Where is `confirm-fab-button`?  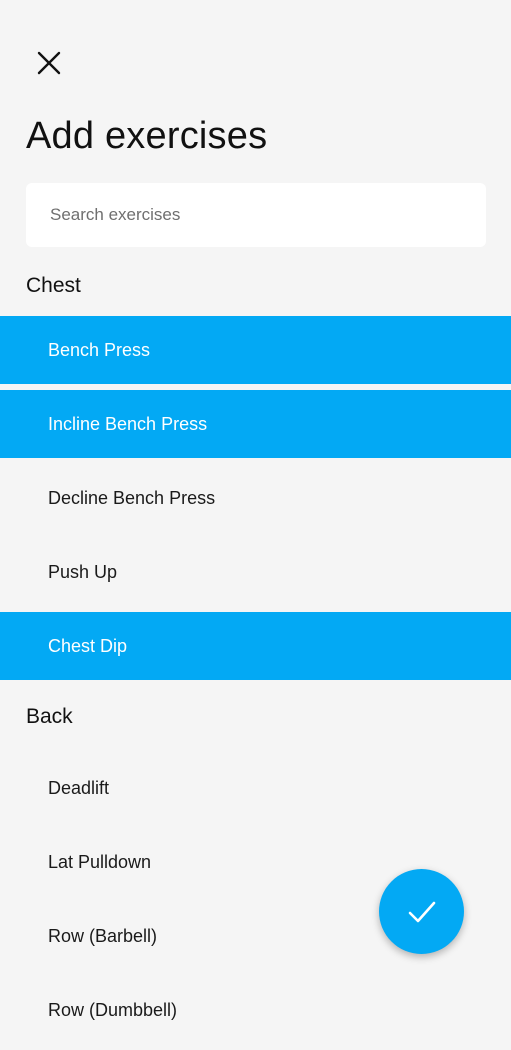
confirm-fab-button is located at coordinates (421, 911).